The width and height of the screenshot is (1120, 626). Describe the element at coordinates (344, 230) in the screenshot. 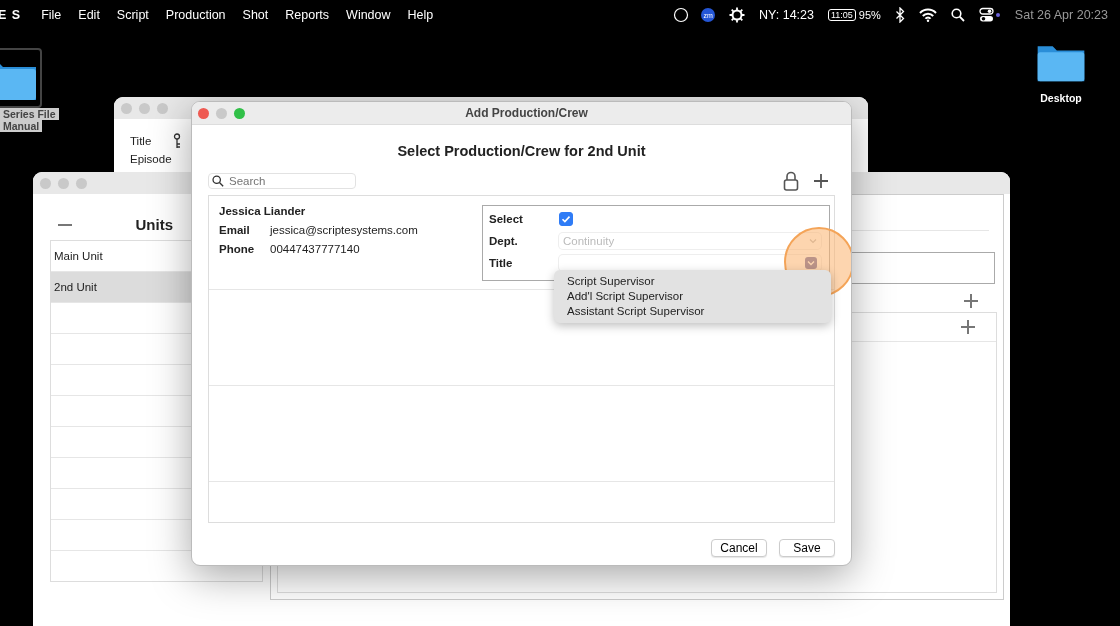

I see `detail-value: jessica@scriptesystems.com` at that location.